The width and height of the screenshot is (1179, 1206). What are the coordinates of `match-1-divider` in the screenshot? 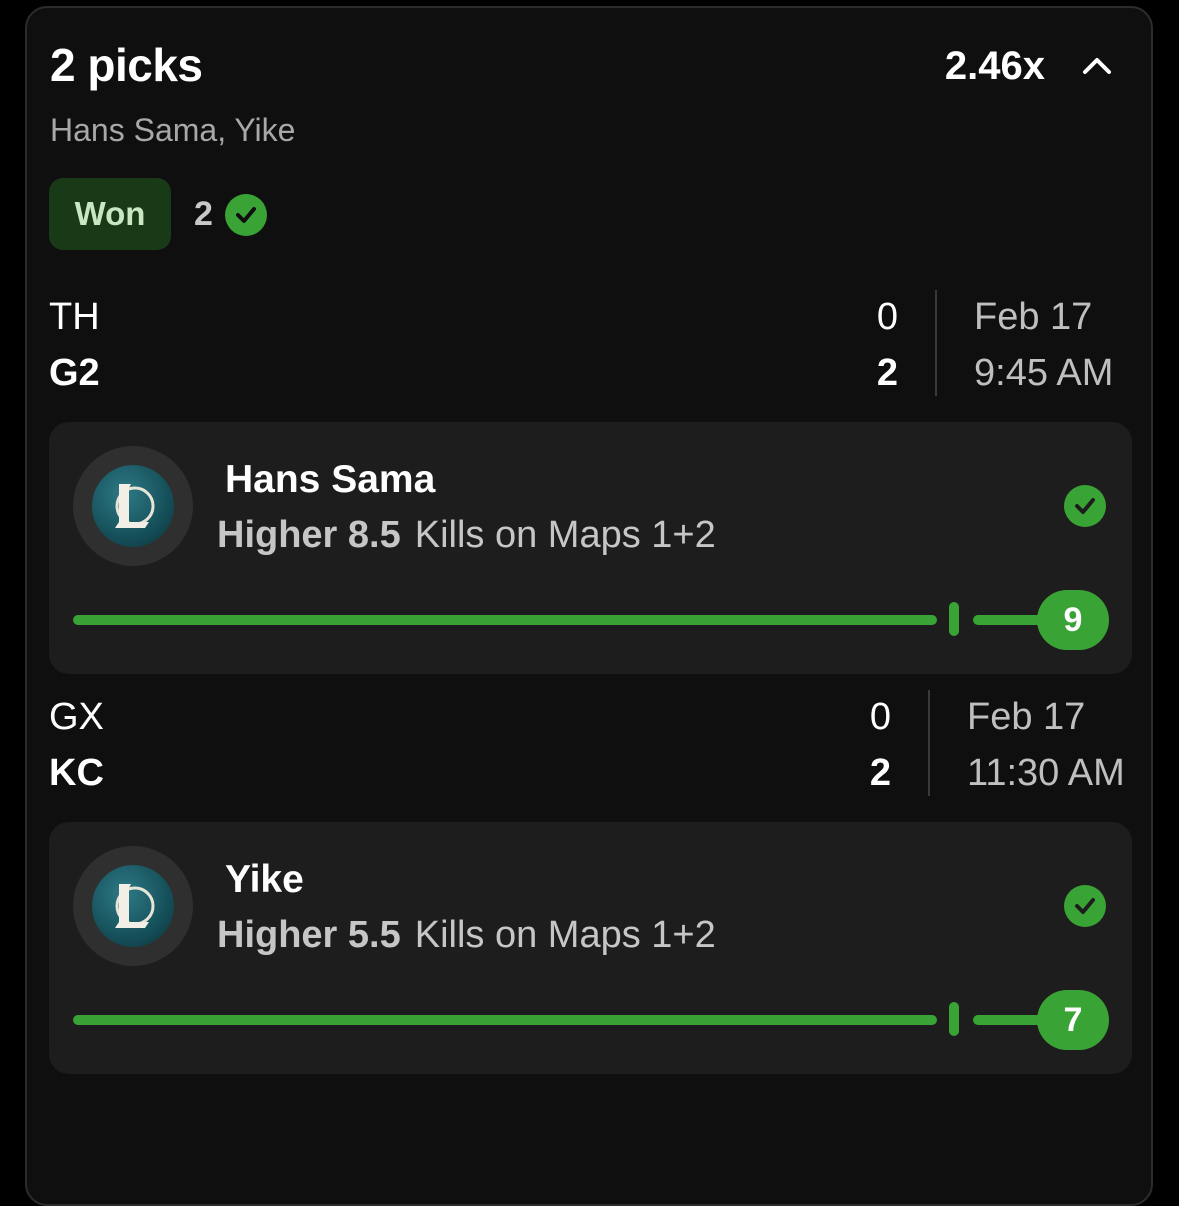 It's located at (936, 343).